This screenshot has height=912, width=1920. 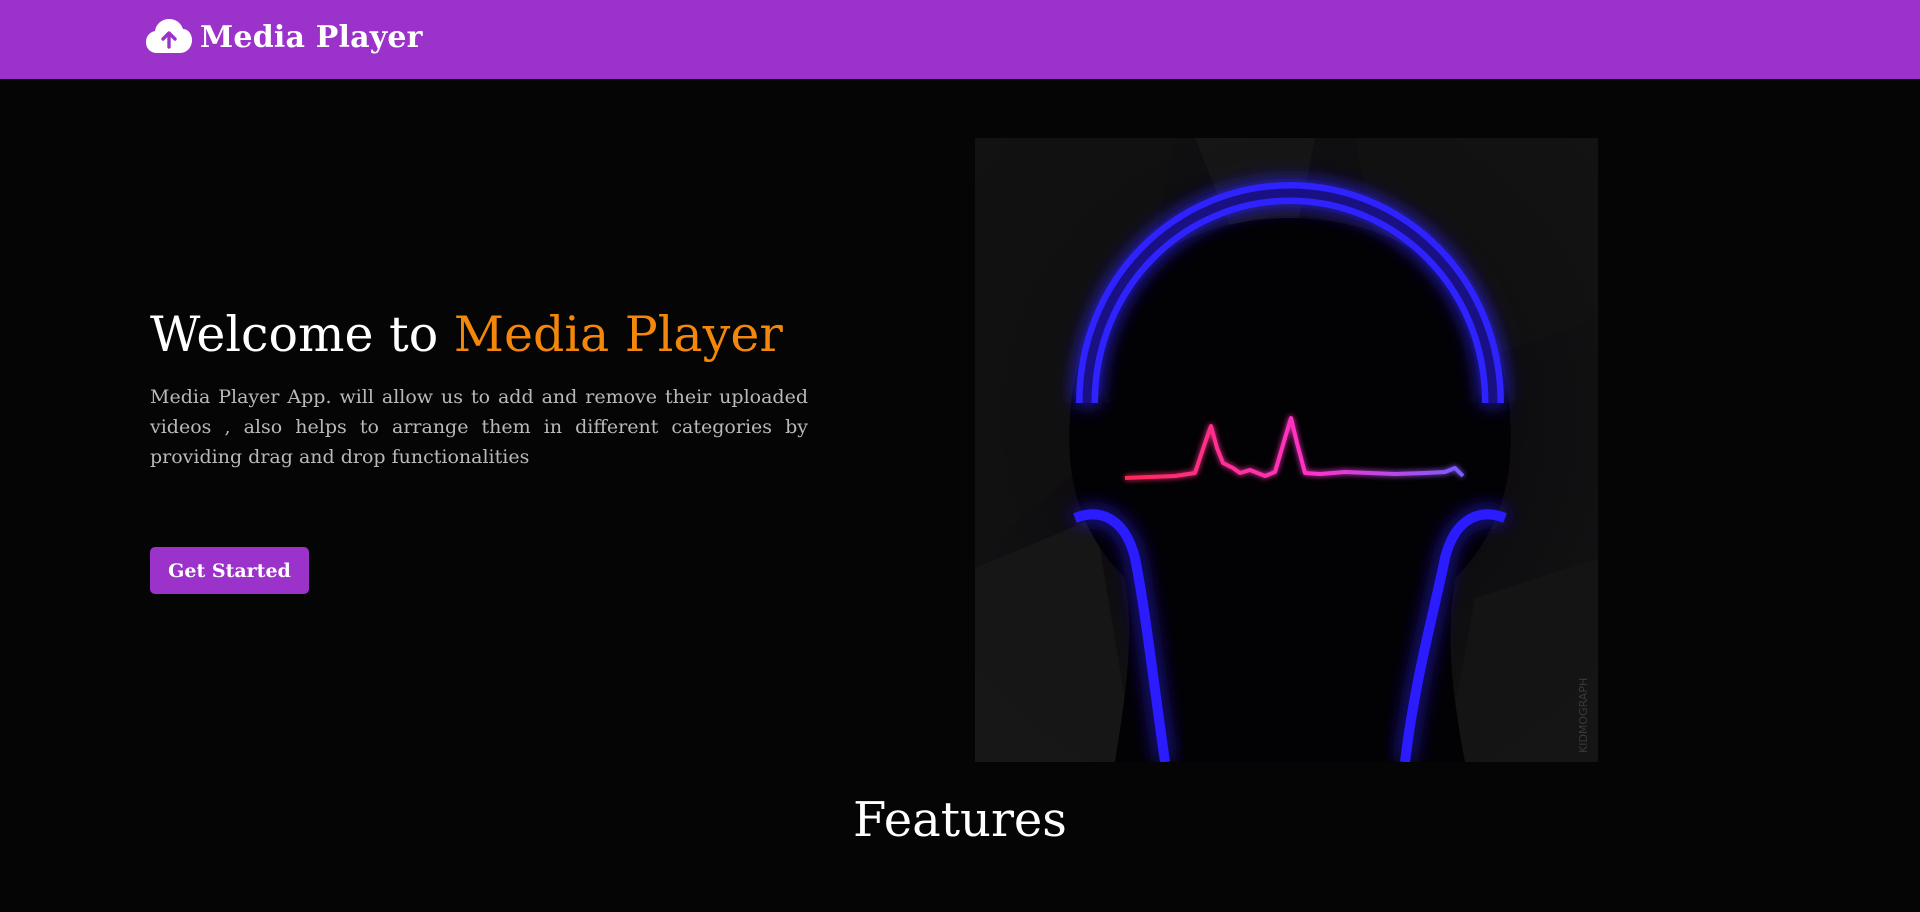 I want to click on brand-name: Media Player, so click(x=311, y=37).